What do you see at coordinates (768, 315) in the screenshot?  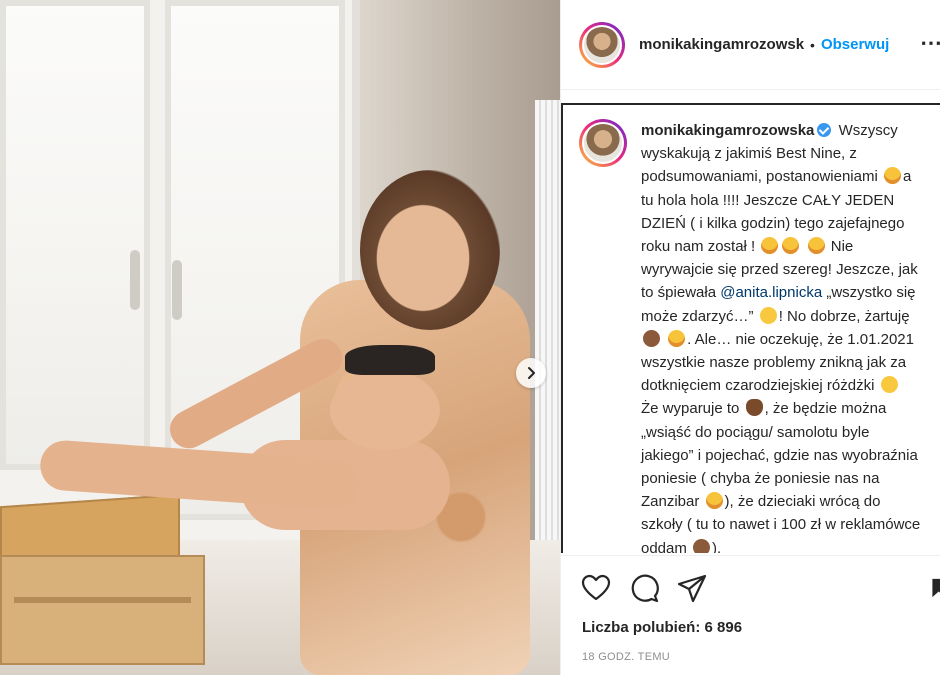 I see `grinning-emoji-icon` at bounding box center [768, 315].